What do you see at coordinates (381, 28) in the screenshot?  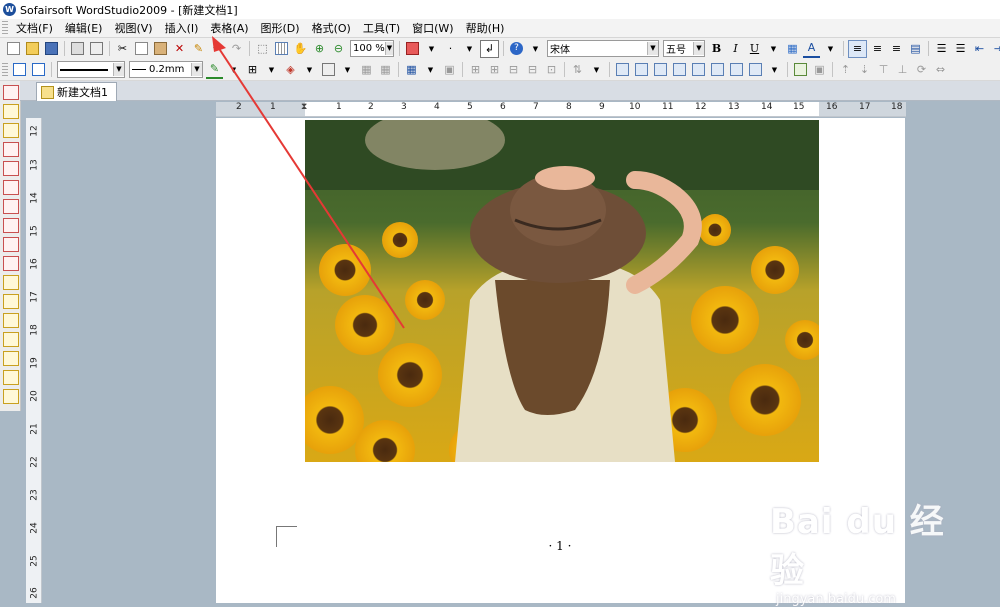 I see `menu-tools: 工具(T)` at bounding box center [381, 28].